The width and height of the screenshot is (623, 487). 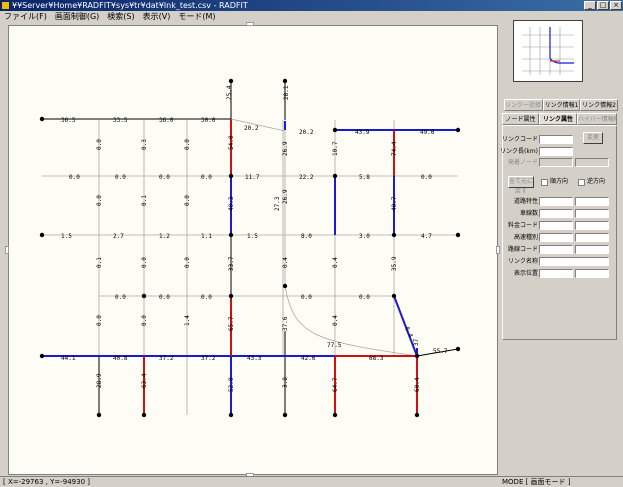 What do you see at coordinates (522, 261) in the screenshot?
I see `link-name-label: リンク名称` at bounding box center [522, 261].